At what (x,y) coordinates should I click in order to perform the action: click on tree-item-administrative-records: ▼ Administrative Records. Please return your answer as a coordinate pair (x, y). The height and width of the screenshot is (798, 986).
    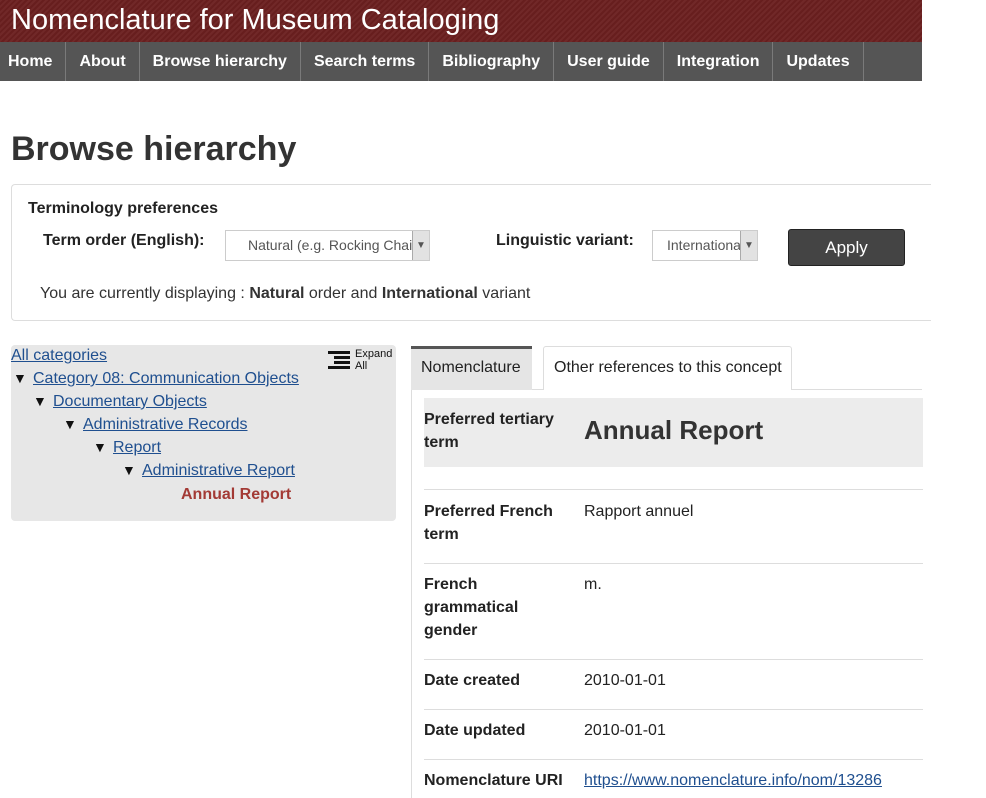
    Looking at the image, I should click on (155, 425).